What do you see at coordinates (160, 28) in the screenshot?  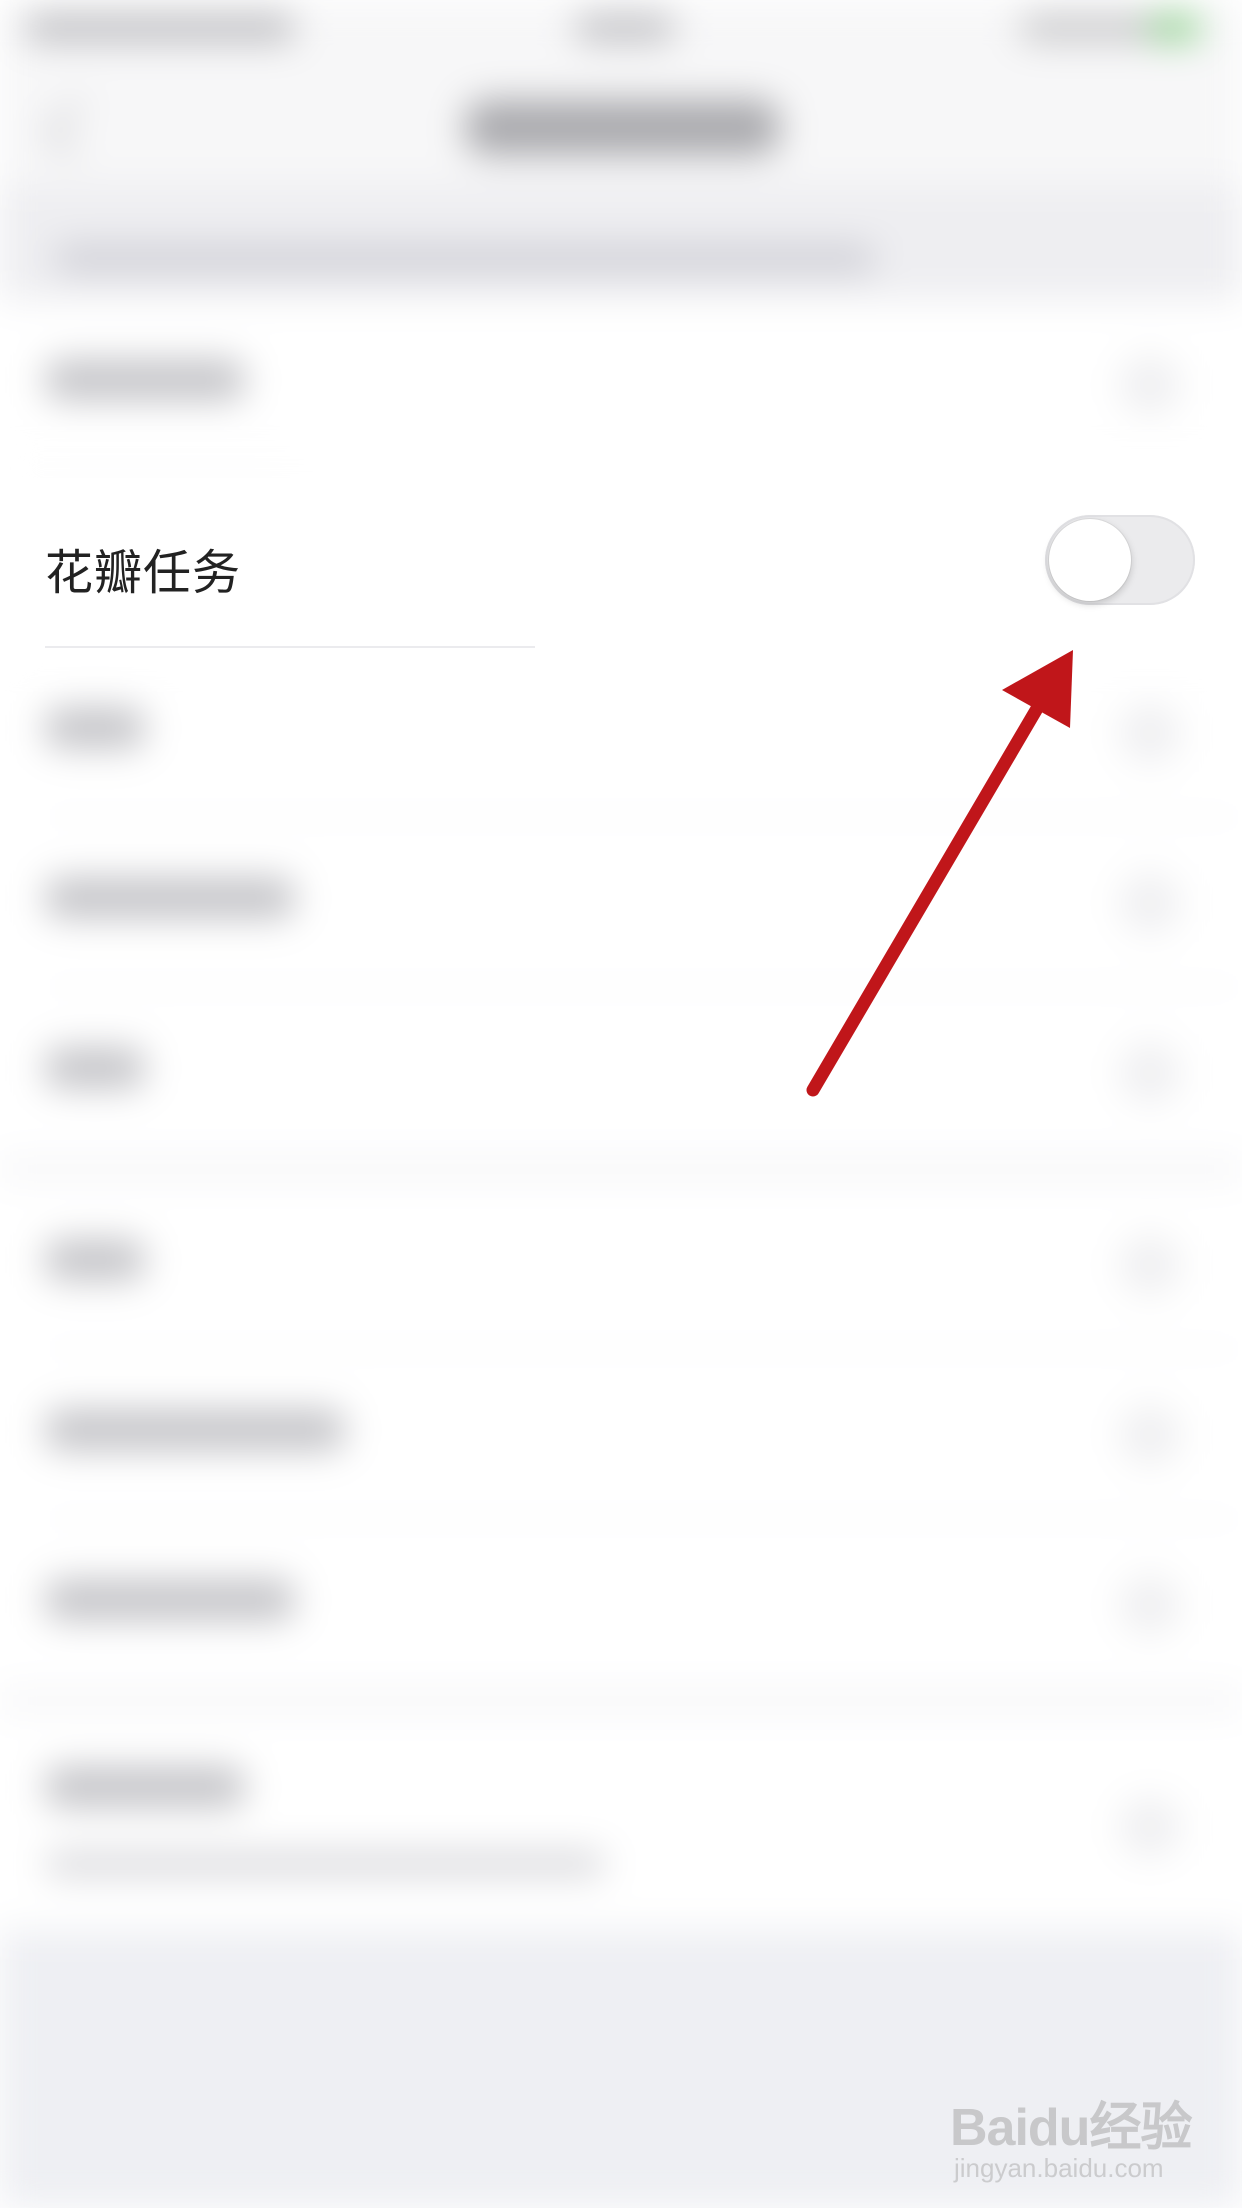 I see `carrier-signal-blurred` at bounding box center [160, 28].